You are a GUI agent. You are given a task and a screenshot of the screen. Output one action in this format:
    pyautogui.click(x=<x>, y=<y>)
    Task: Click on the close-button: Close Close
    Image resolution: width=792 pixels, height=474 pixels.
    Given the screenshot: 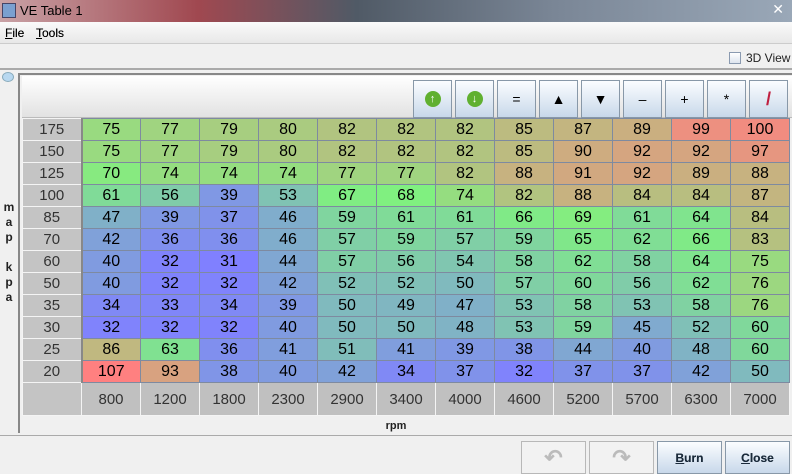 What is the action you would take?
    pyautogui.click(x=757, y=457)
    